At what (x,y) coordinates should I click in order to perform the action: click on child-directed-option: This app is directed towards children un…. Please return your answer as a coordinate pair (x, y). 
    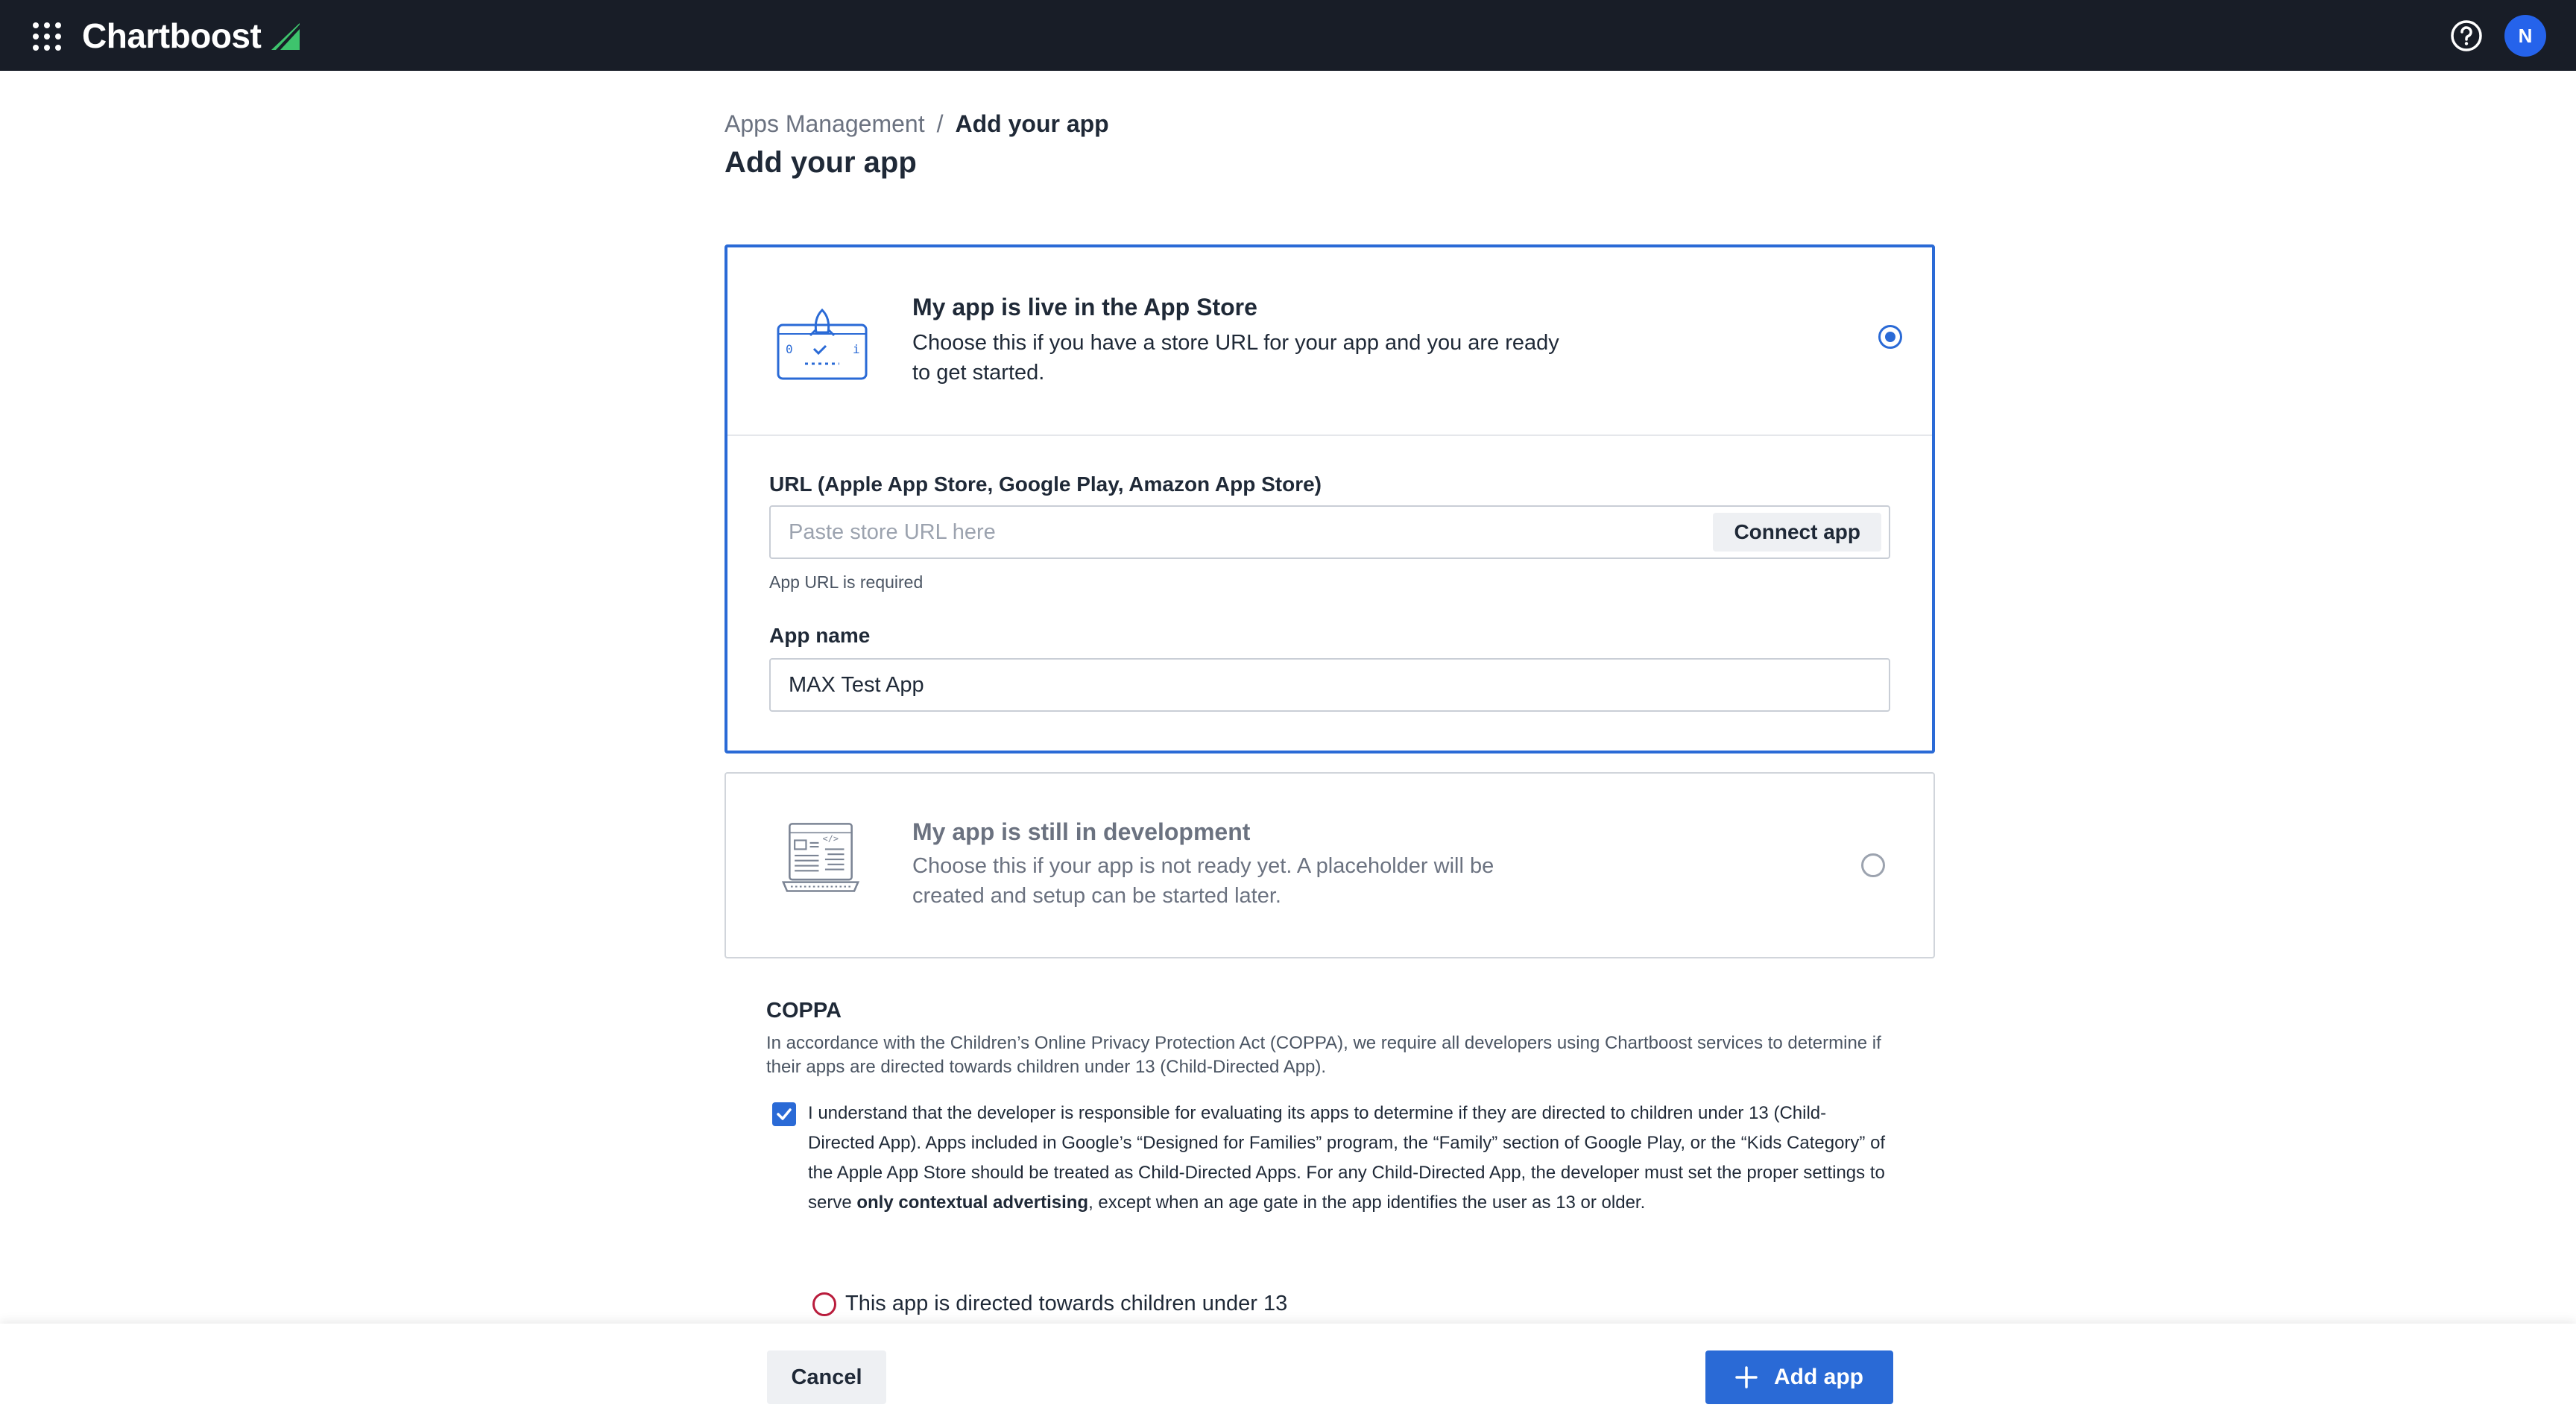
    Looking at the image, I should click on (1049, 1304).